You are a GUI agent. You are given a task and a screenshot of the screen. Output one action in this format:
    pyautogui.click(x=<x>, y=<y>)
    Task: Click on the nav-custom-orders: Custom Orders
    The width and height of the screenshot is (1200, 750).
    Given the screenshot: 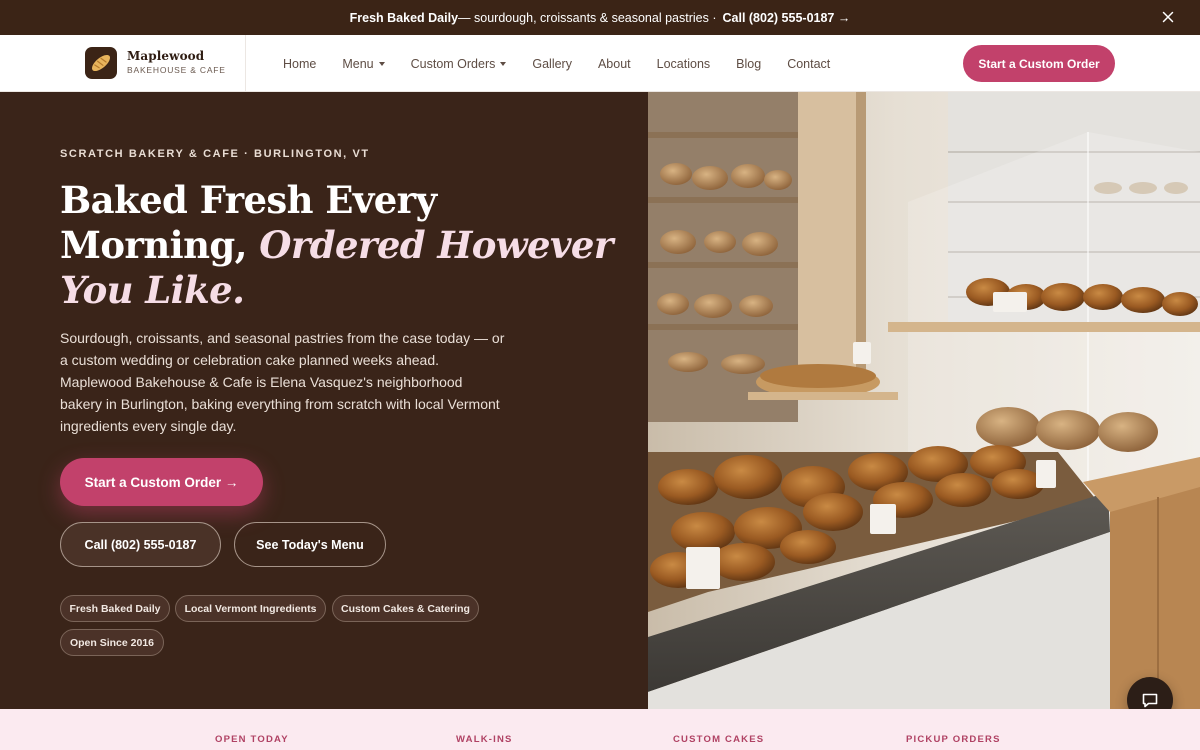 What is the action you would take?
    pyautogui.click(x=459, y=64)
    